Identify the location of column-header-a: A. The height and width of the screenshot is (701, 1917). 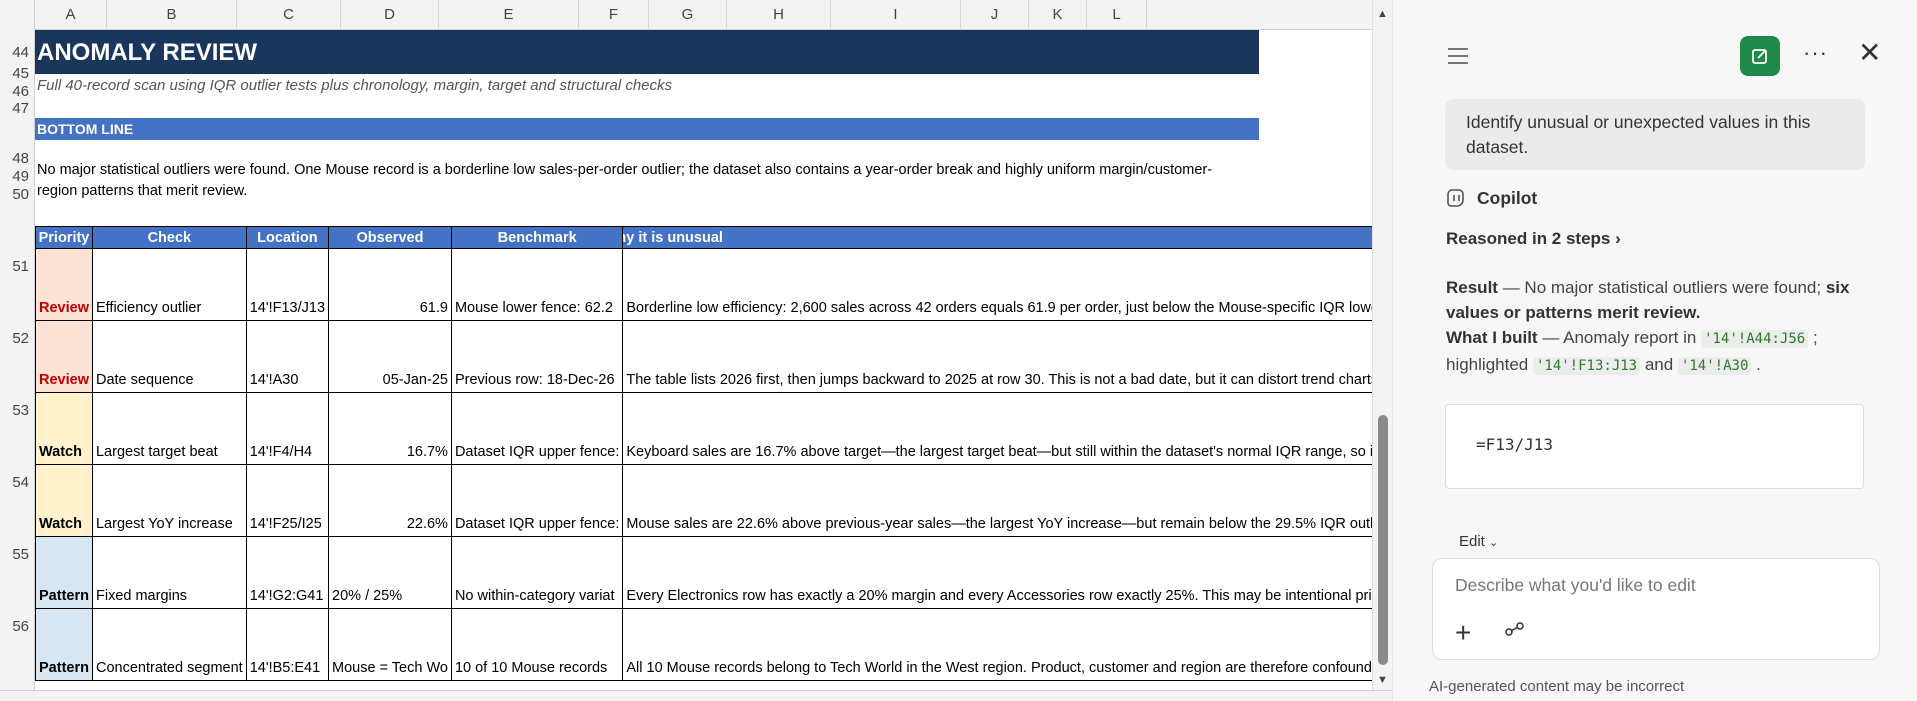
(71, 15).